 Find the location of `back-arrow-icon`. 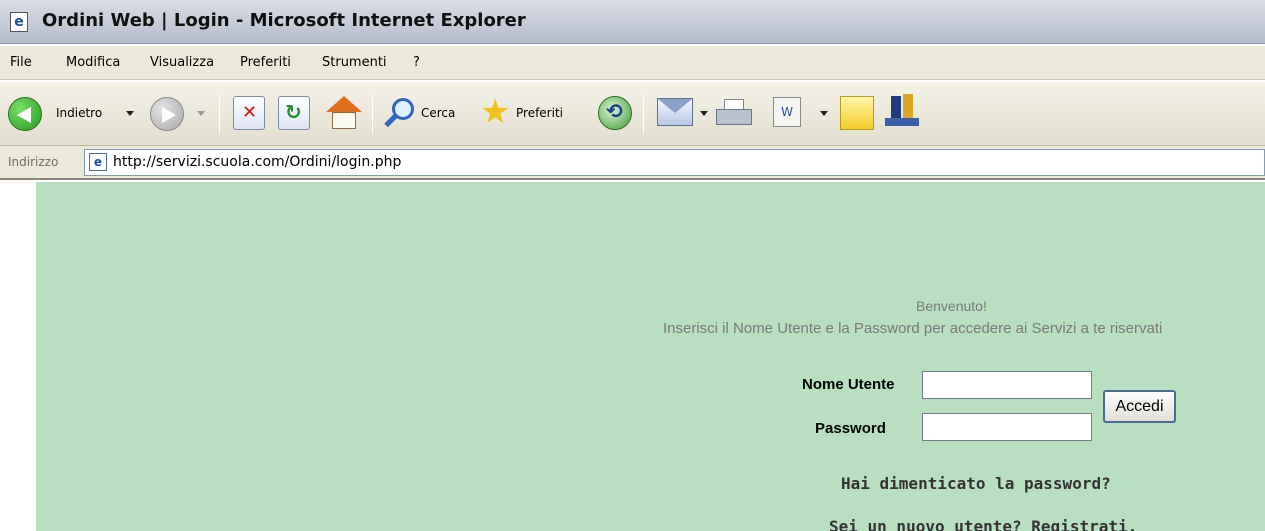

back-arrow-icon is located at coordinates (24, 115).